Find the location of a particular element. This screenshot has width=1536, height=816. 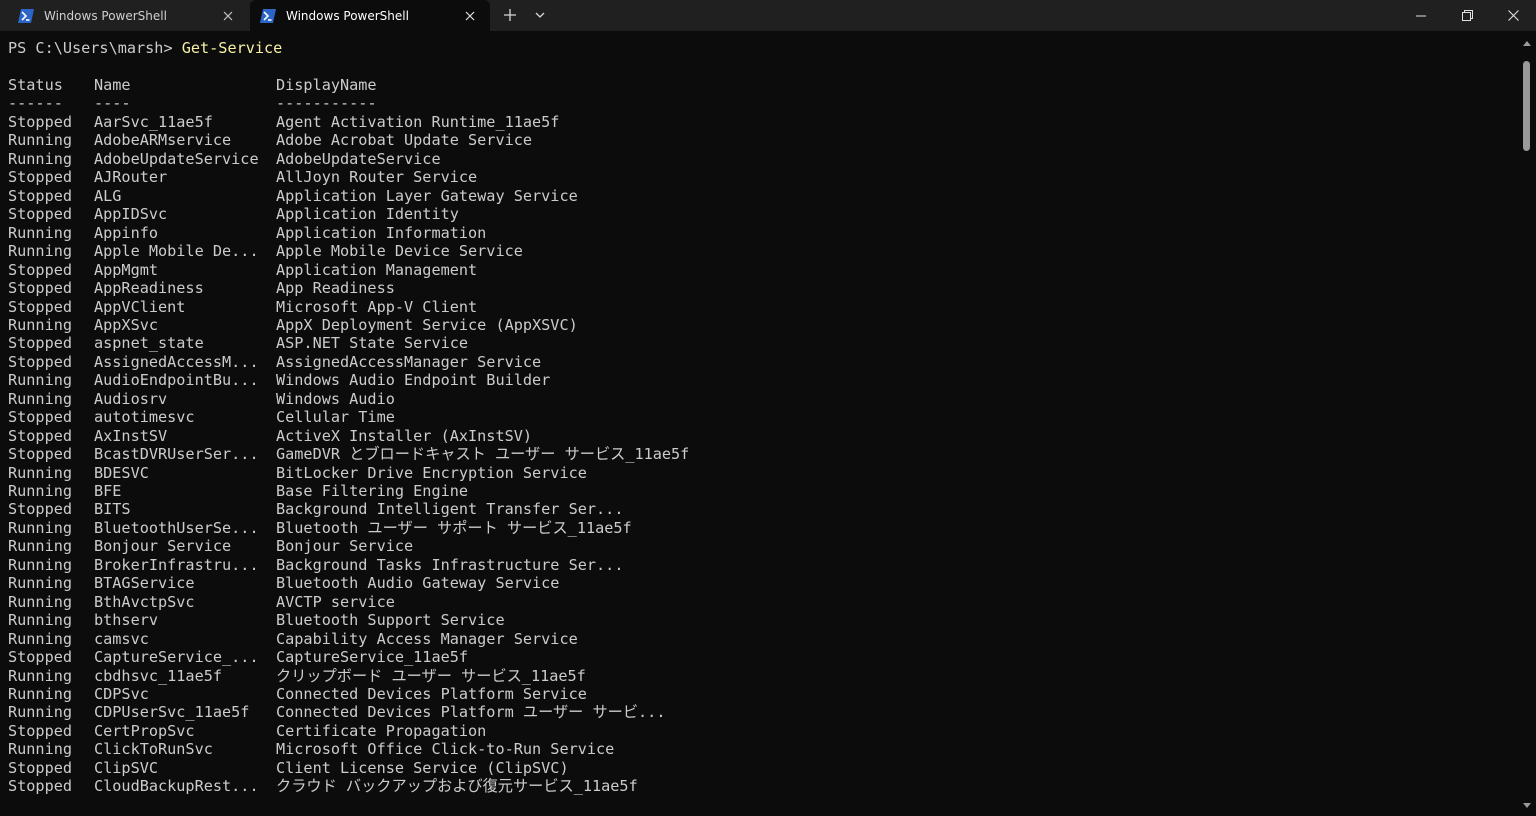

minimize-button is located at coordinates (1421, 15).